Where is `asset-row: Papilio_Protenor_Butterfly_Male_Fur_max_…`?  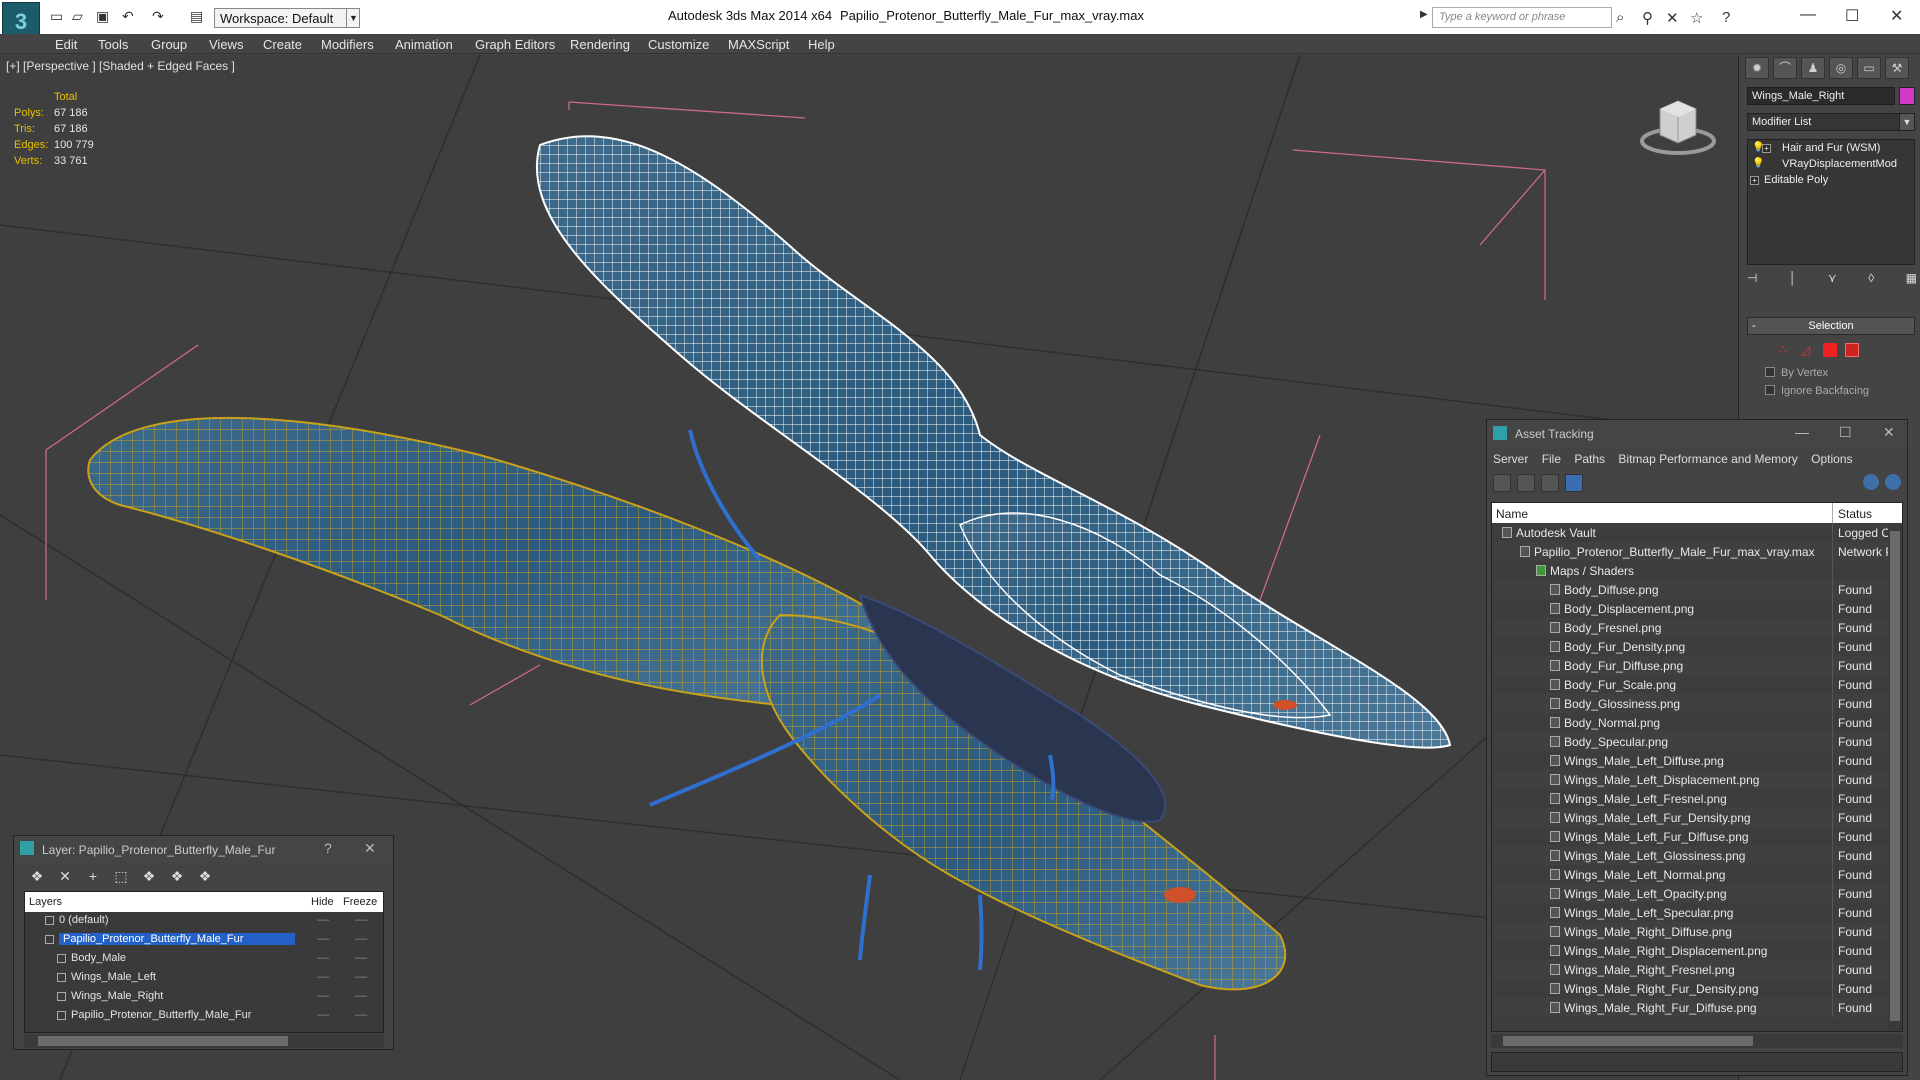 asset-row: Papilio_Protenor_Butterfly_Male_Fur_max_… is located at coordinates (1690, 551).